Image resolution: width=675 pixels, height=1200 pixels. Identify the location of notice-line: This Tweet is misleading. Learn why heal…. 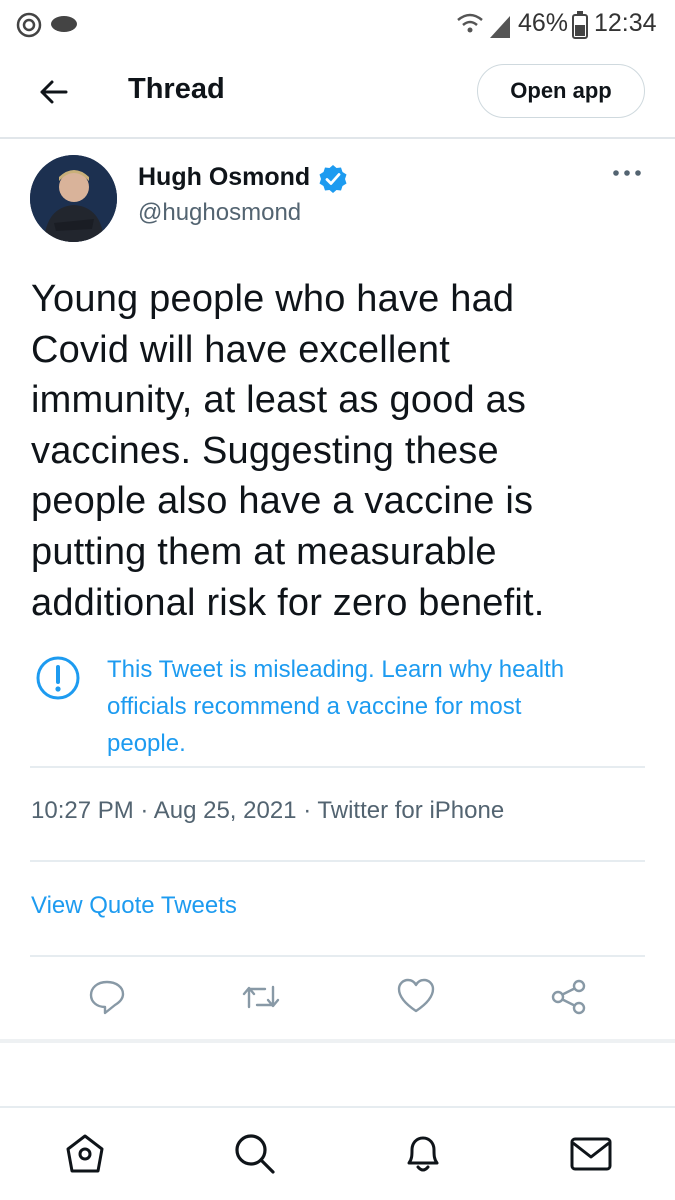
(336, 669).